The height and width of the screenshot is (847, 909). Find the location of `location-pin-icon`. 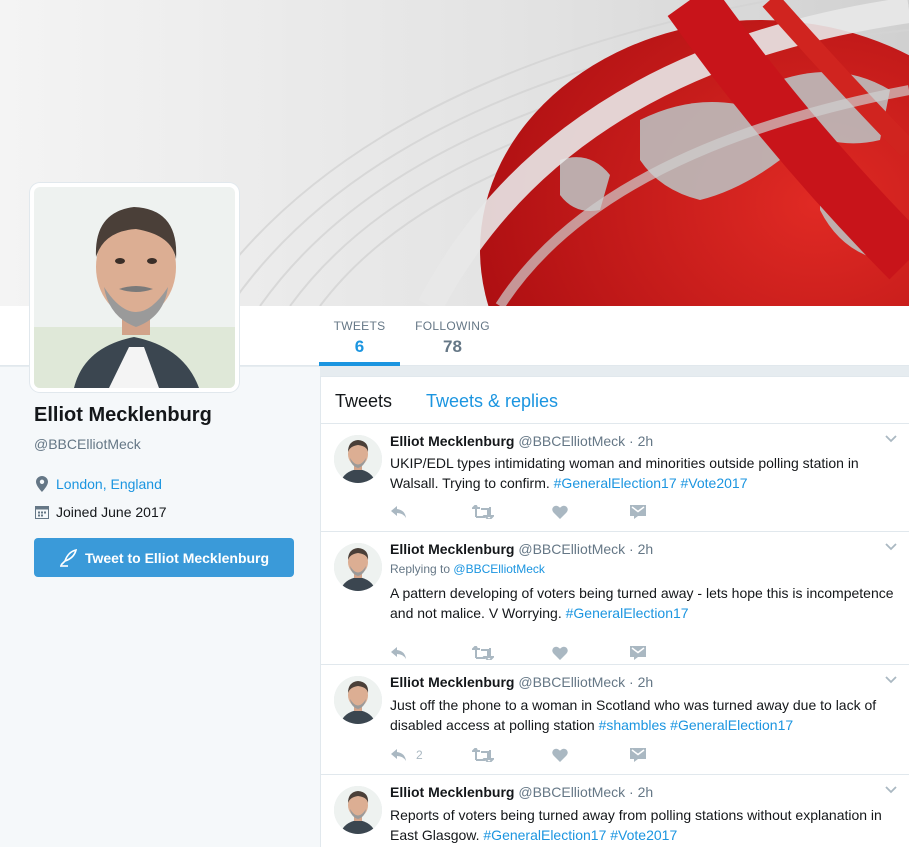

location-pin-icon is located at coordinates (42, 484).